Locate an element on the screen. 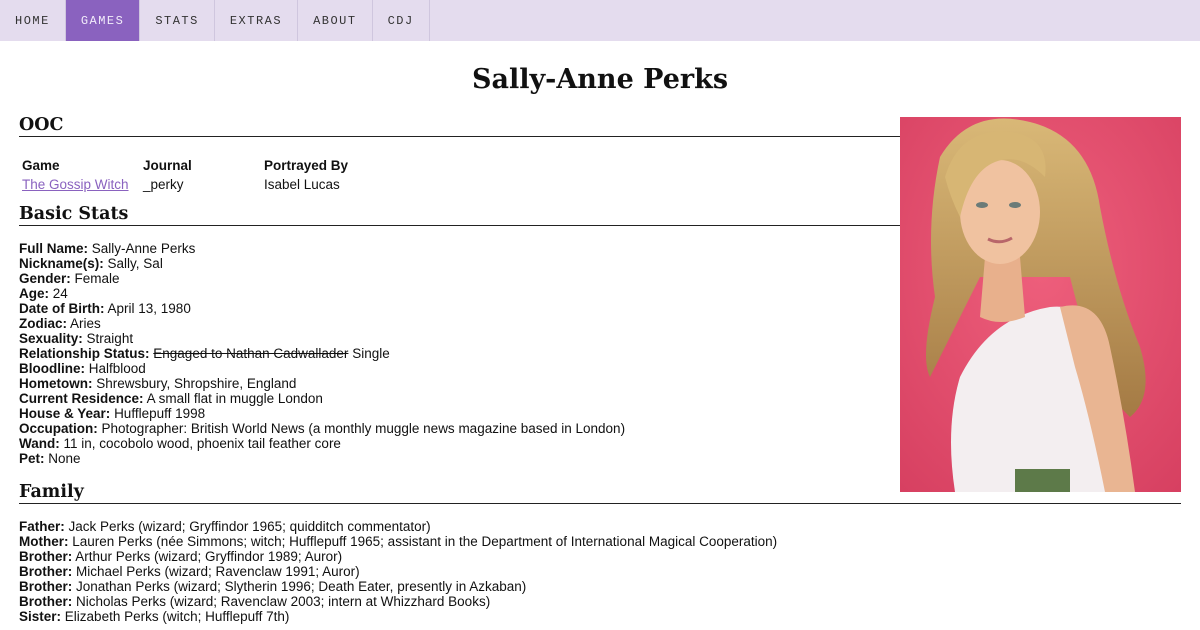 This screenshot has width=1200, height=630. nav-extras: EXTRAS is located at coordinates (257, 20).